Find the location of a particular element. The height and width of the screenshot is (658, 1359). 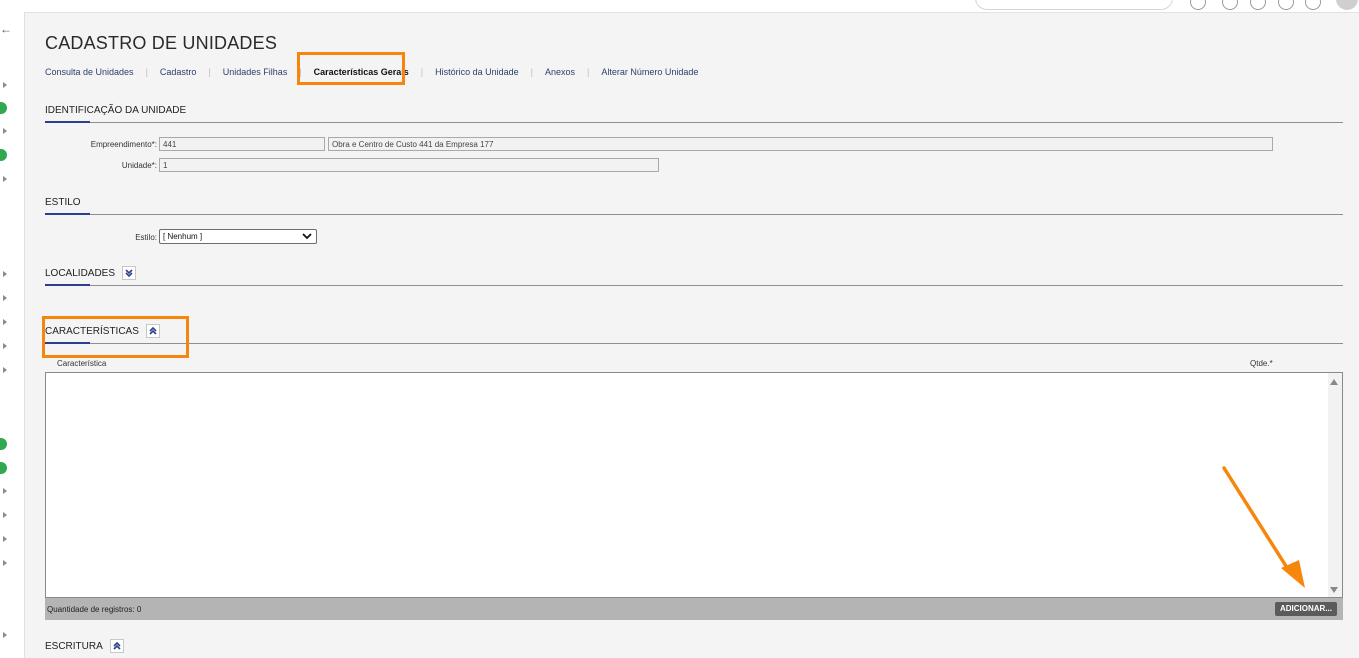

section-title-localidades: LOCALIDADES is located at coordinates (91, 273).